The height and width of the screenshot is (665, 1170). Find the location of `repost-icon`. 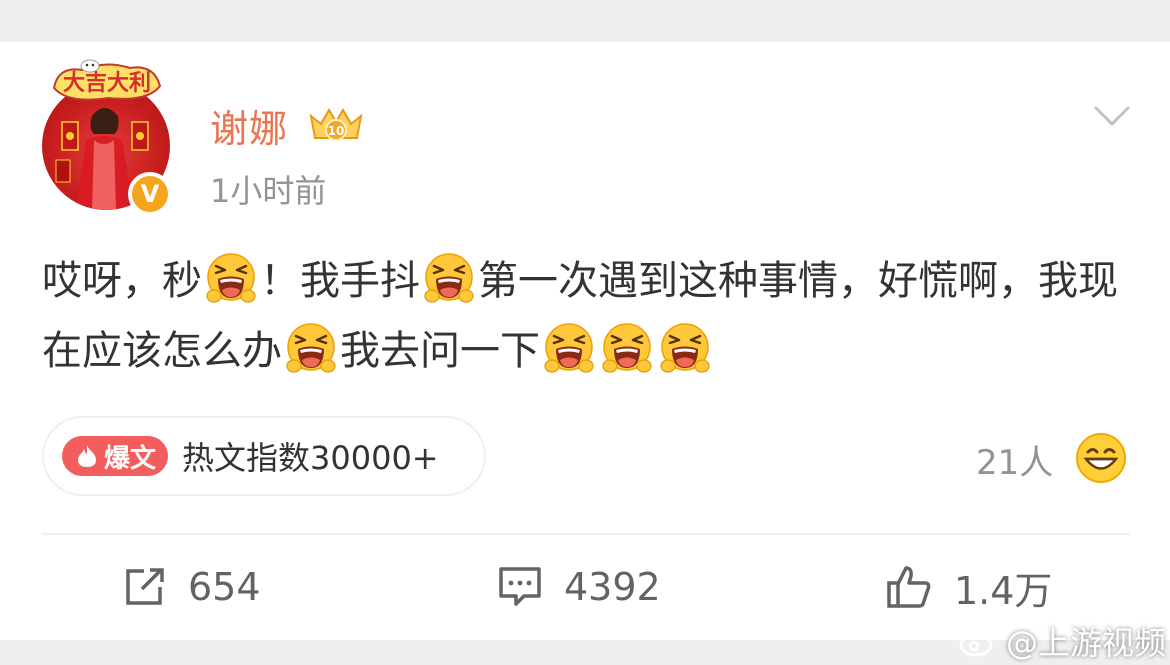

repost-icon is located at coordinates (145, 586).